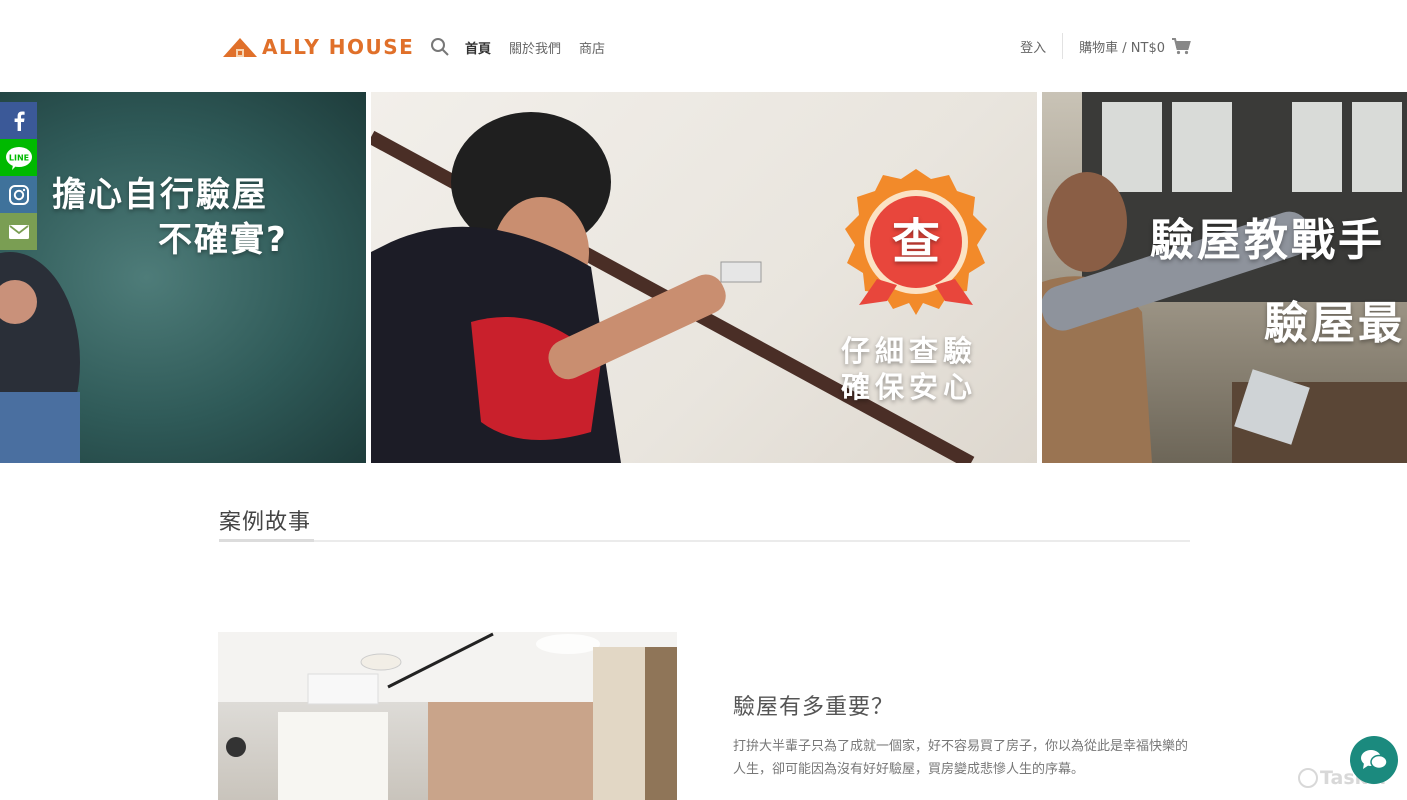 Image resolution: width=1407 pixels, height=800 pixels. I want to click on instagram-icon, so click(18, 194).